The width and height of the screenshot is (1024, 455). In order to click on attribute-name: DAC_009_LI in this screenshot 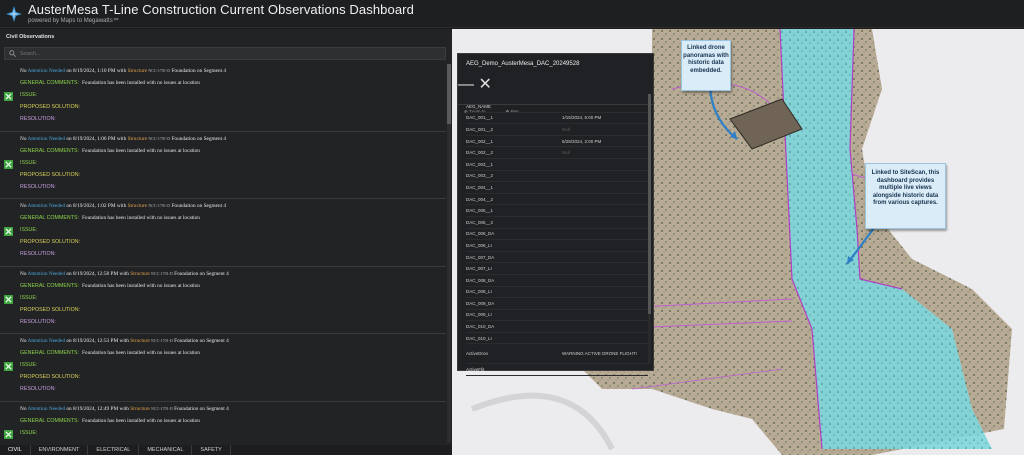, I will do `click(479, 315)`.